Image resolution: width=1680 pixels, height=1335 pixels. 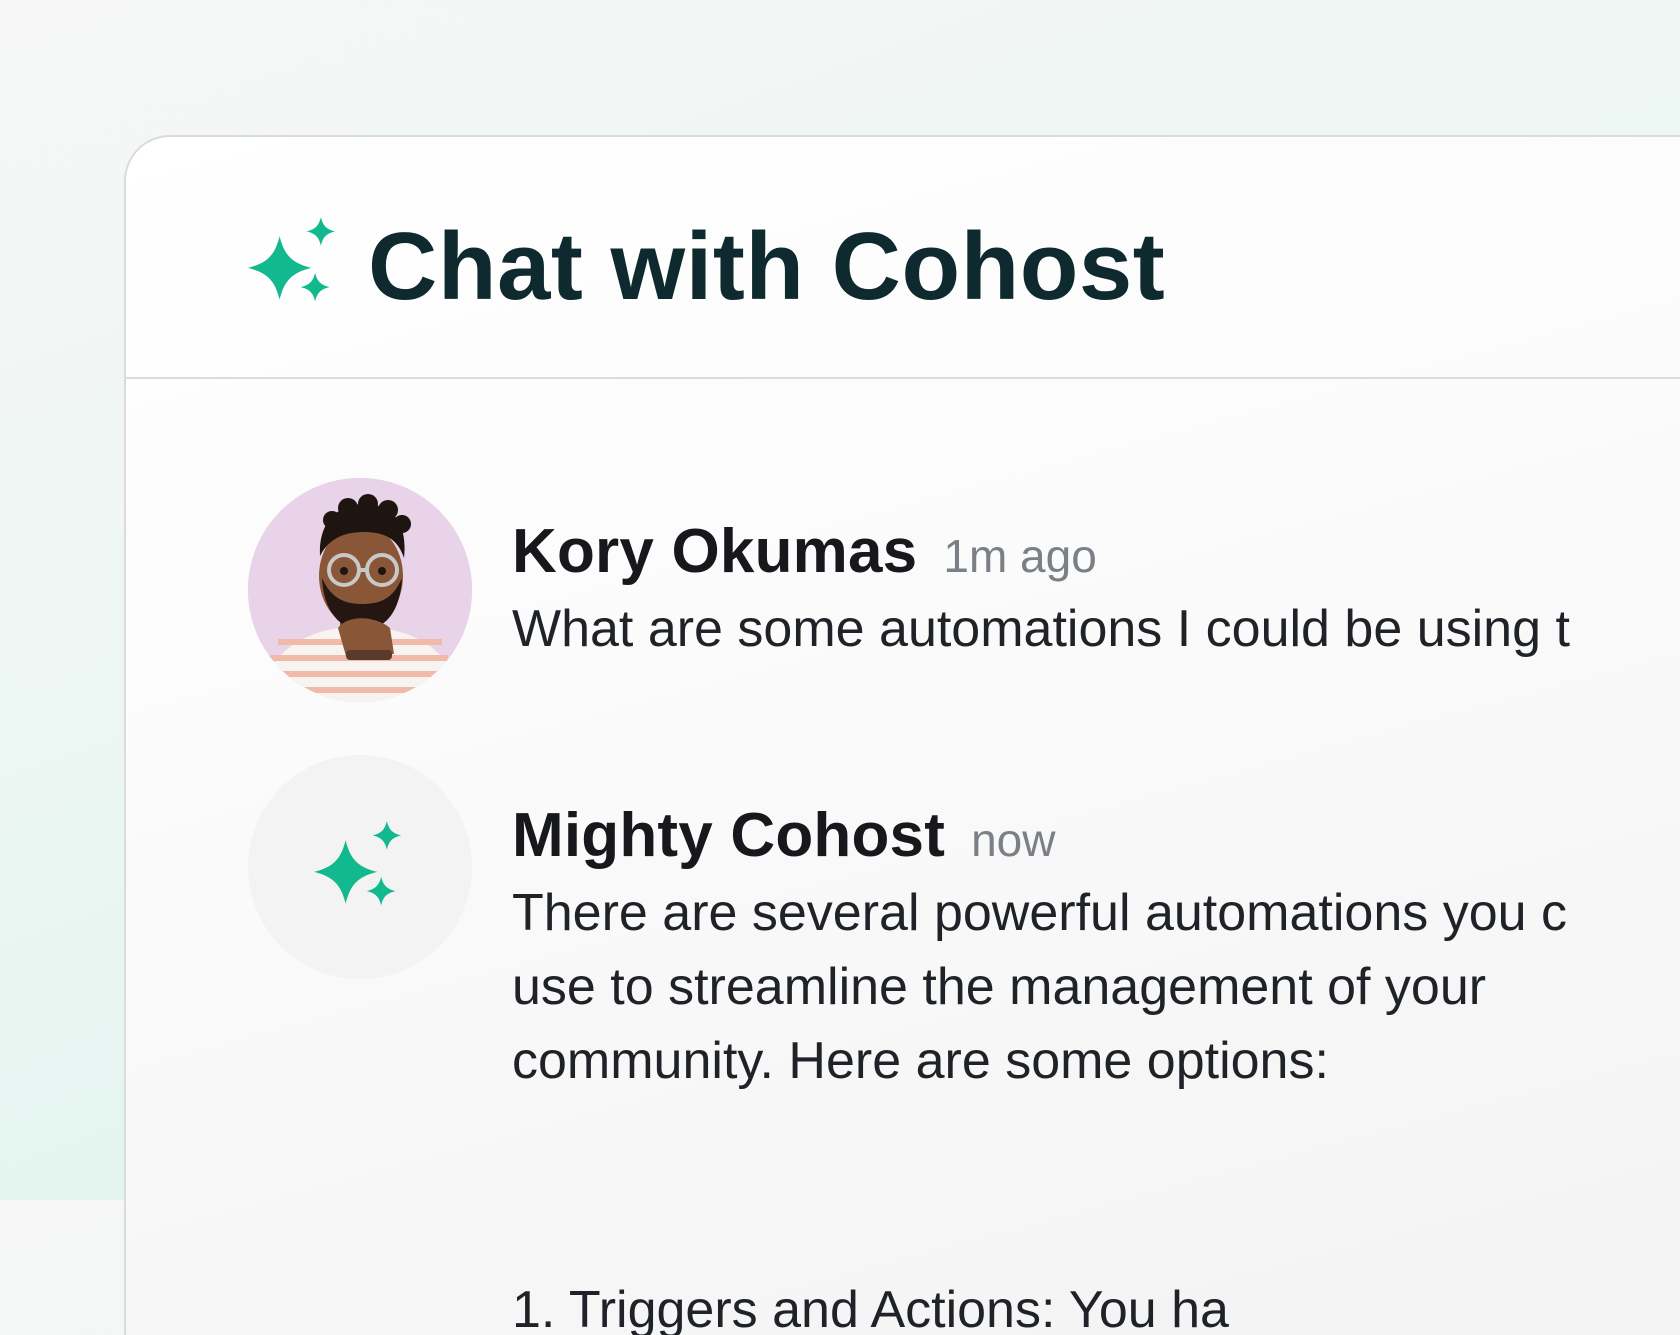 I want to click on timestamp: 1m ago, so click(x=1020, y=556).